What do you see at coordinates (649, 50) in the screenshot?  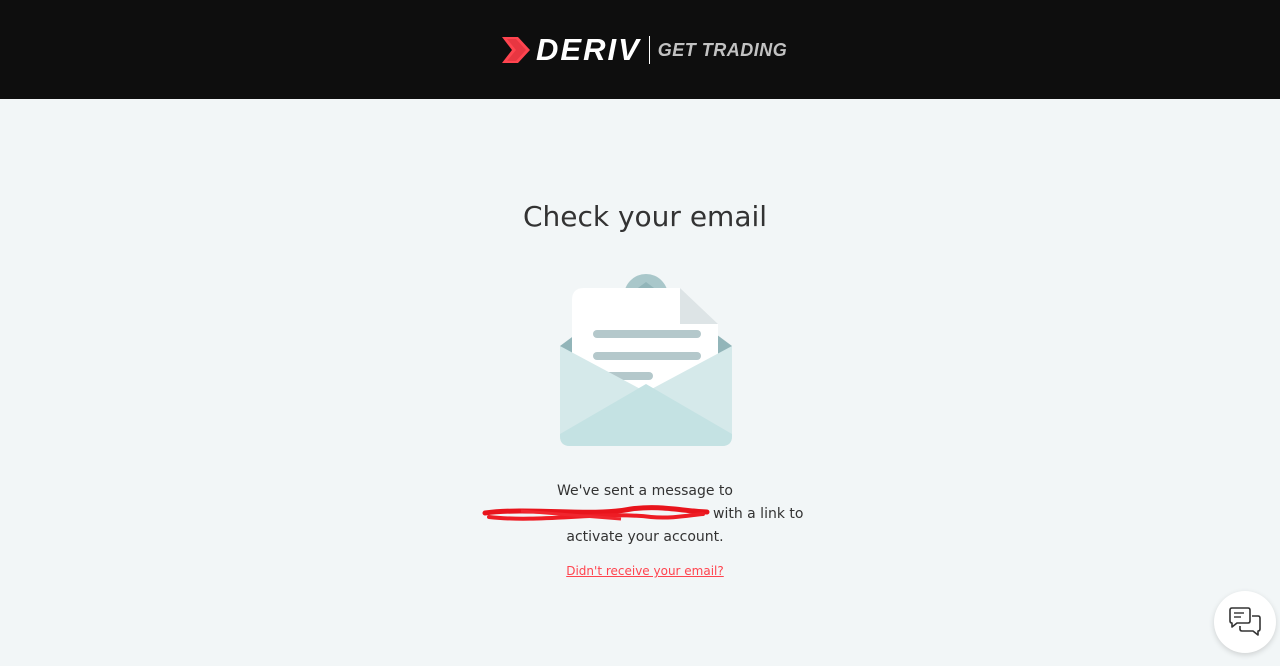 I see `logo-divider` at bounding box center [649, 50].